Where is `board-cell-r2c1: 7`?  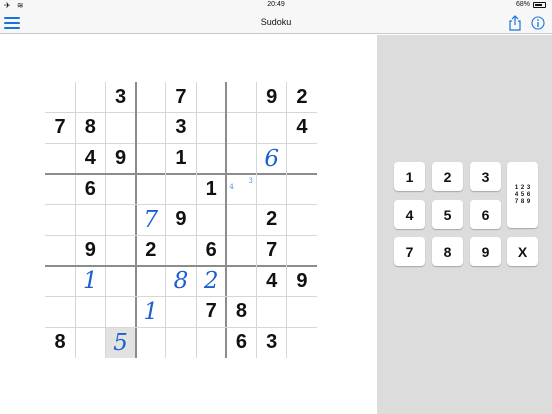
board-cell-r2c1: 7 is located at coordinates (60, 128).